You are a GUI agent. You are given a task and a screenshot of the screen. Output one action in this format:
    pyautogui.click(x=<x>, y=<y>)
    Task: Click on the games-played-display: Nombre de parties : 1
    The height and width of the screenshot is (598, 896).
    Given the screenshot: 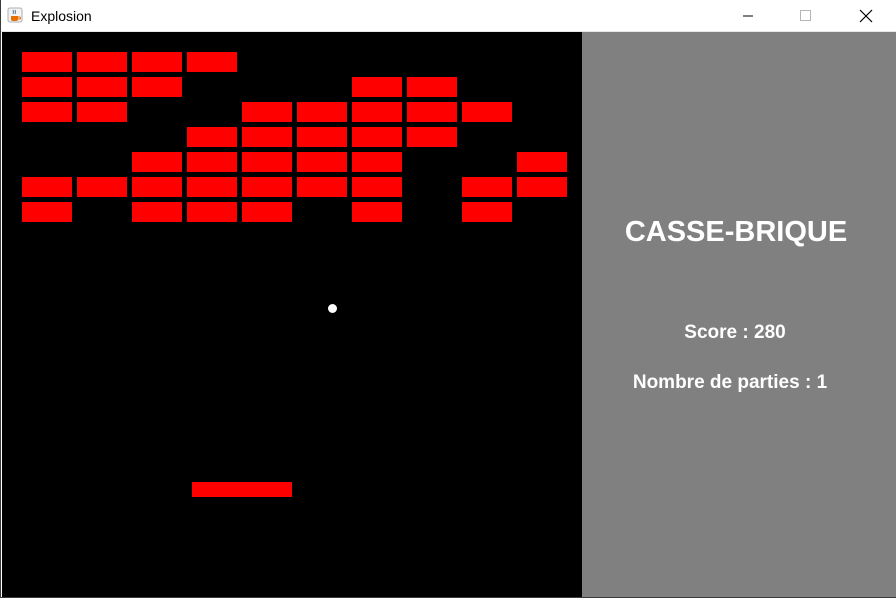 What is the action you would take?
    pyautogui.click(x=730, y=383)
    